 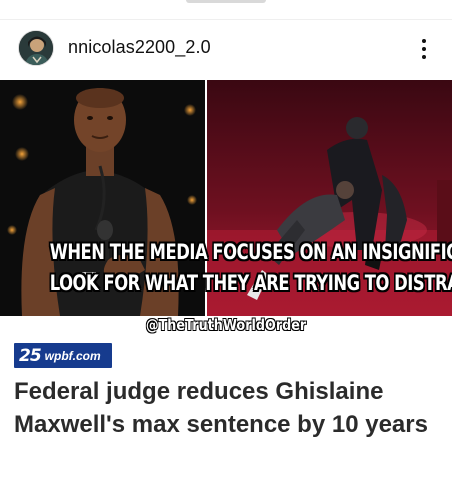 What do you see at coordinates (226, 1) in the screenshot?
I see `previous-post-edge` at bounding box center [226, 1].